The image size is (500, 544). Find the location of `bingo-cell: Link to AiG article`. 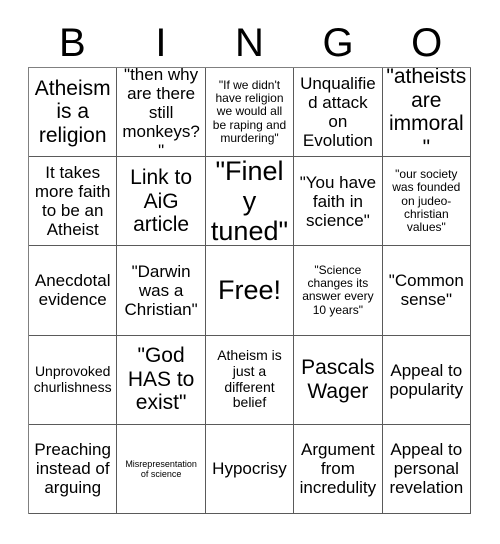

bingo-cell: Link to AiG article is located at coordinates (161, 202).